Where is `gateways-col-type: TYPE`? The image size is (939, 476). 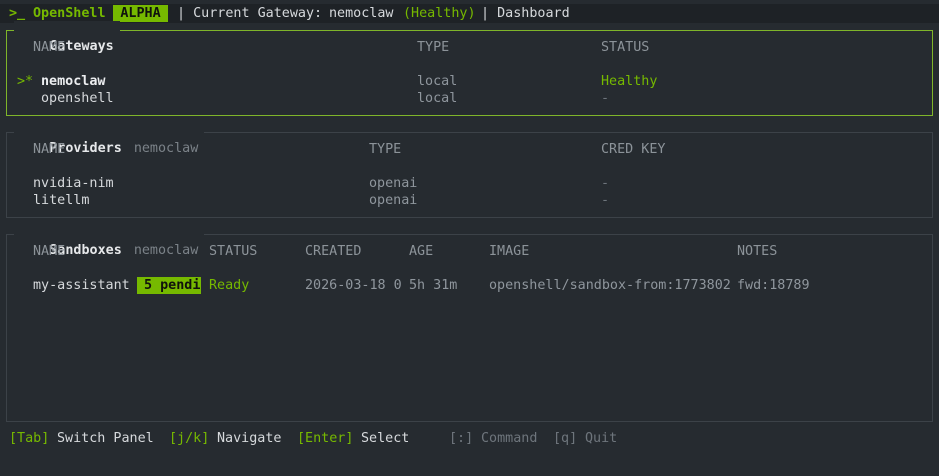 gateways-col-type: TYPE is located at coordinates (433, 47).